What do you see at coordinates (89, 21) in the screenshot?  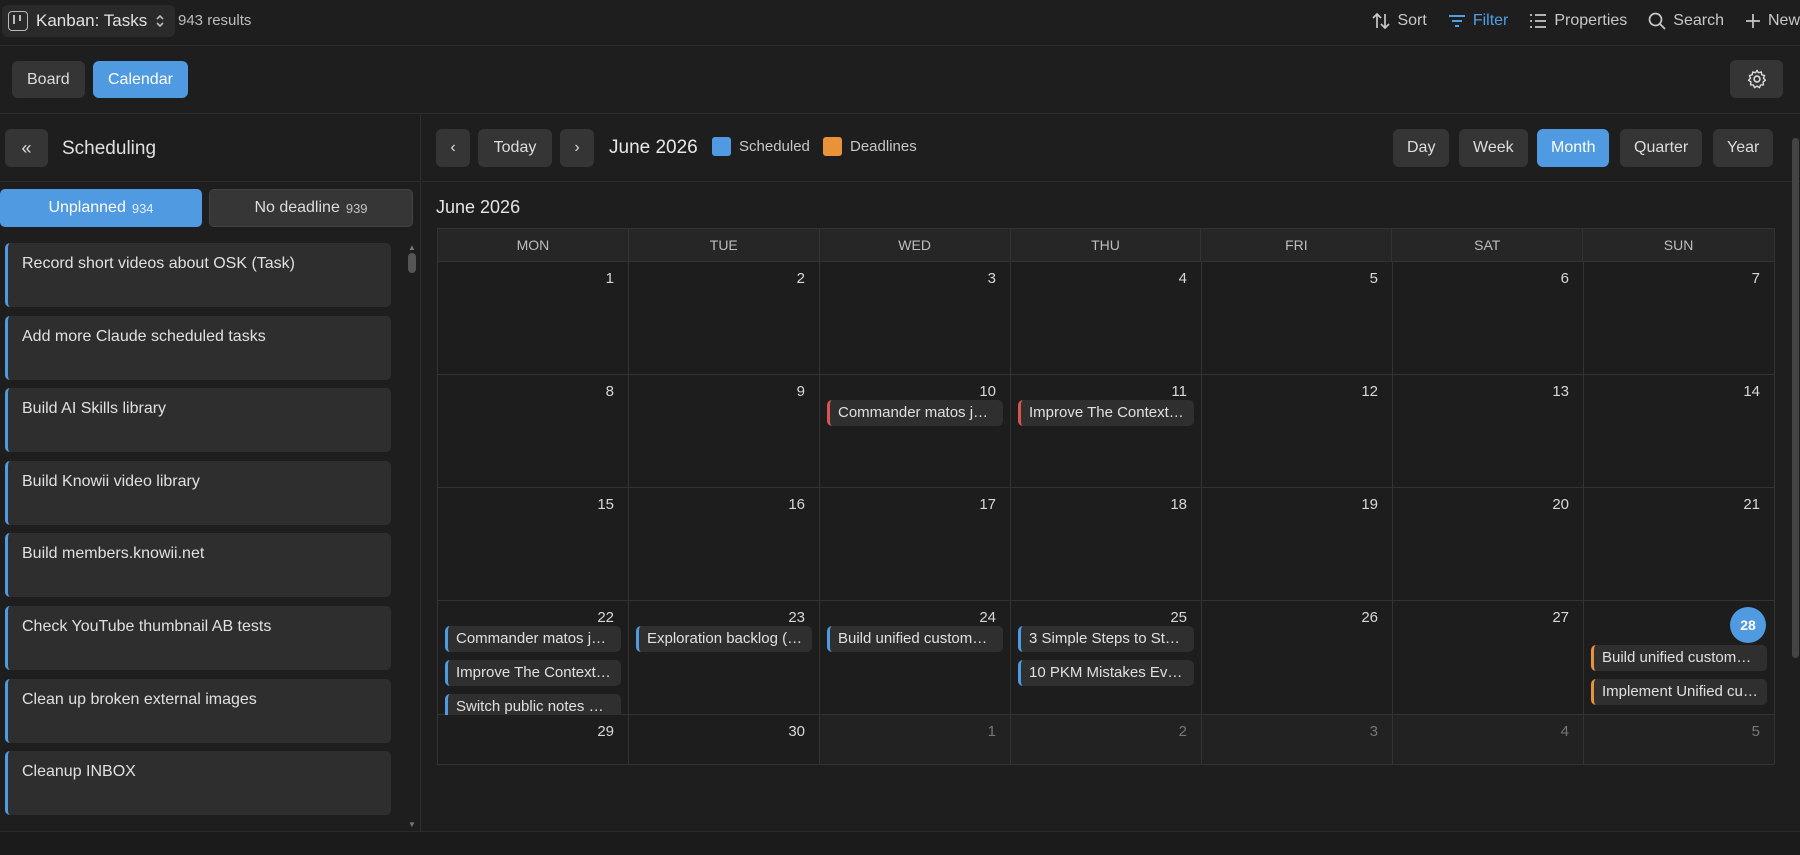 I see `view-selector: Kanban: Tasks` at bounding box center [89, 21].